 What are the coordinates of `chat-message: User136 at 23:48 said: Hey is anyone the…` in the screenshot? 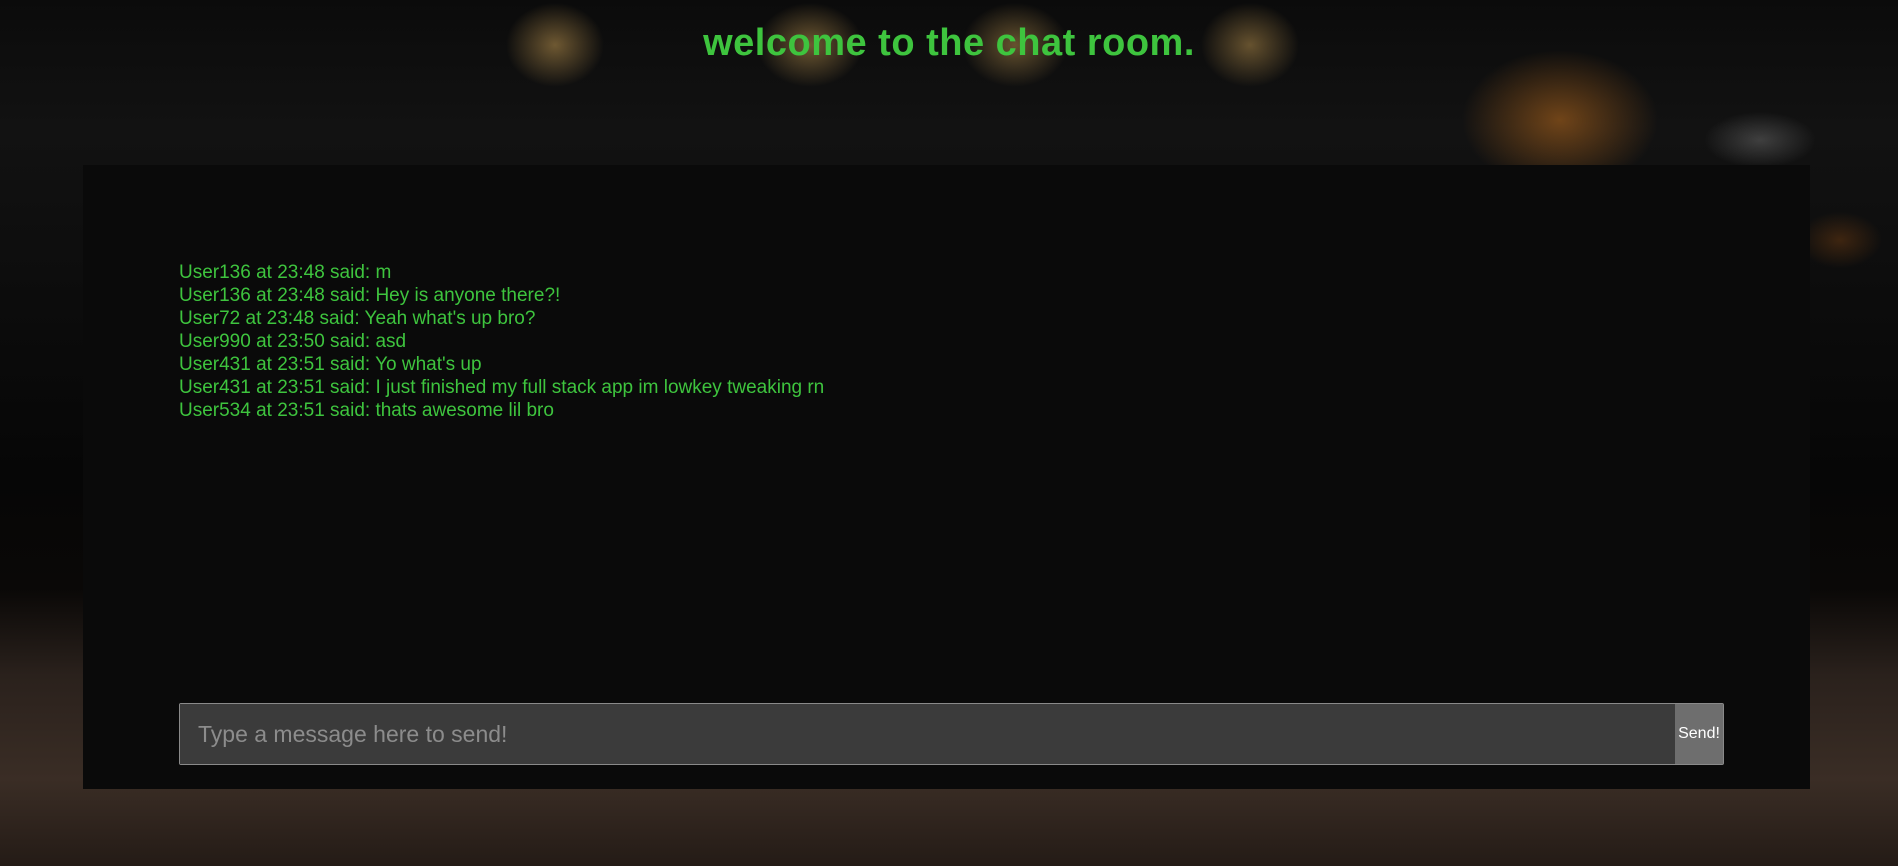 It's located at (370, 295).